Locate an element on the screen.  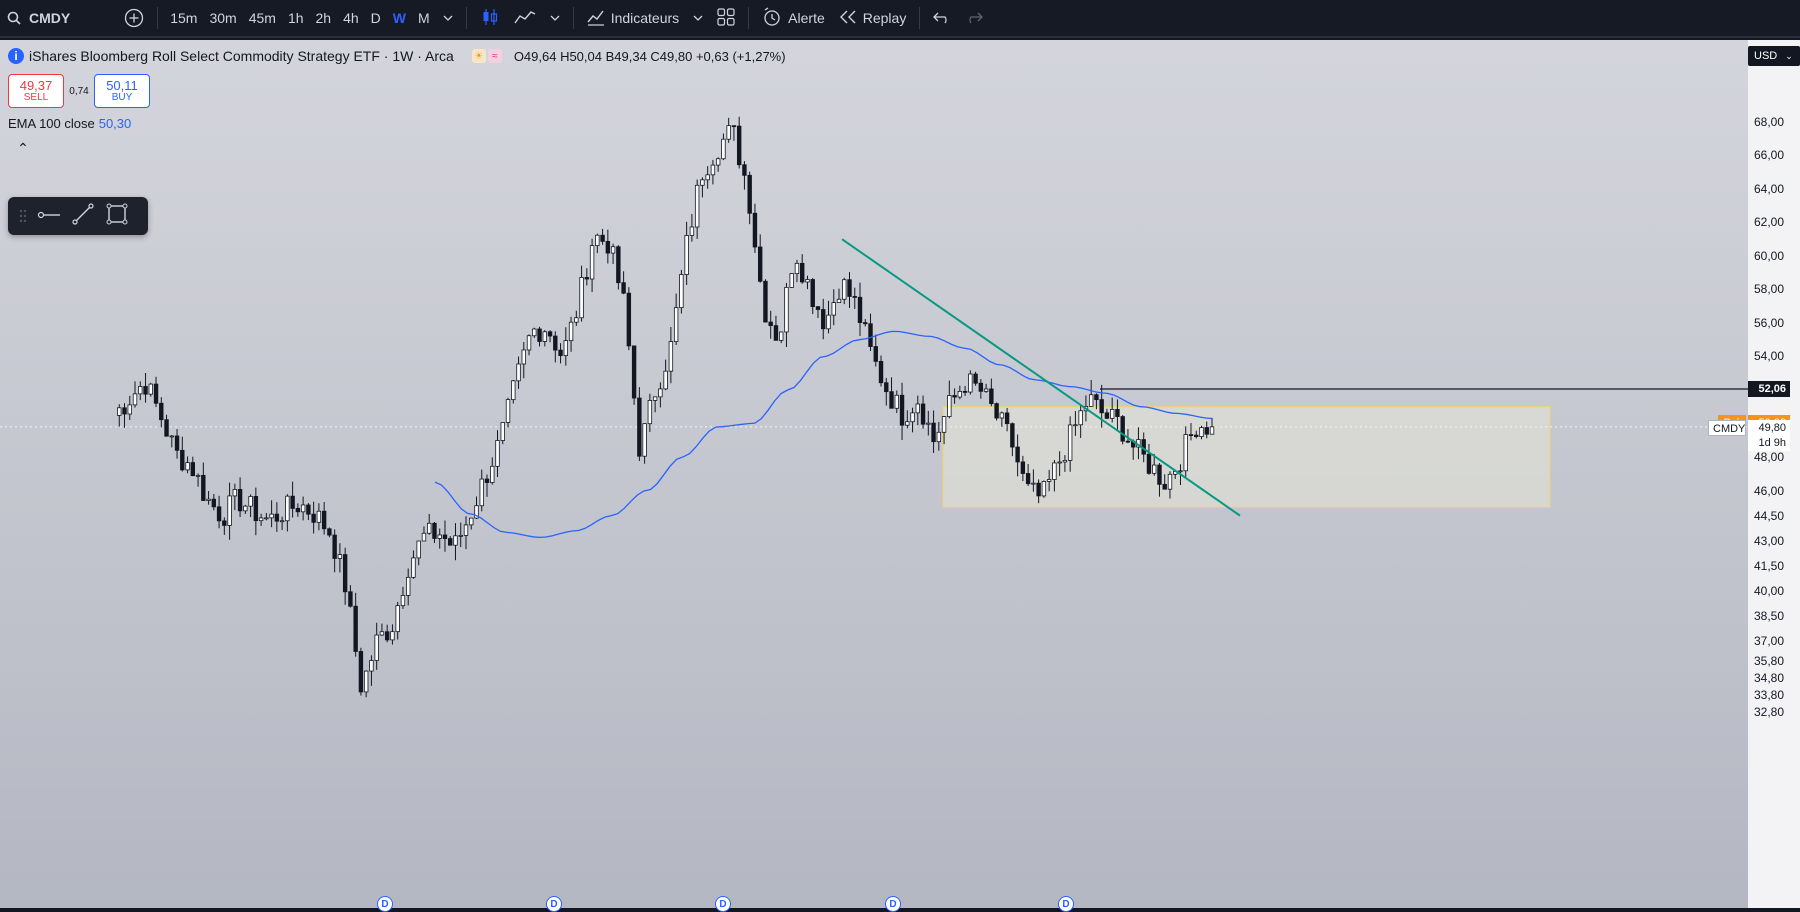
drag-handle-icon is located at coordinates (23, 216).